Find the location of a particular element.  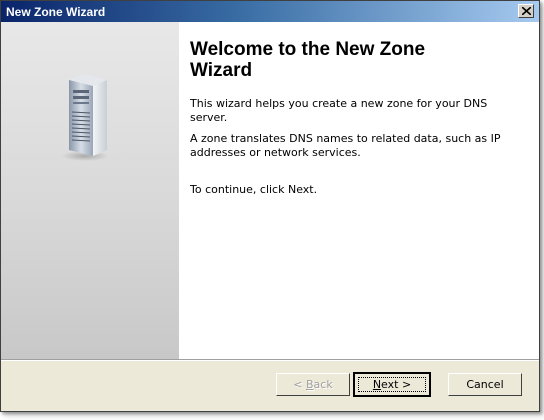

next-button: Next > is located at coordinates (392, 384).